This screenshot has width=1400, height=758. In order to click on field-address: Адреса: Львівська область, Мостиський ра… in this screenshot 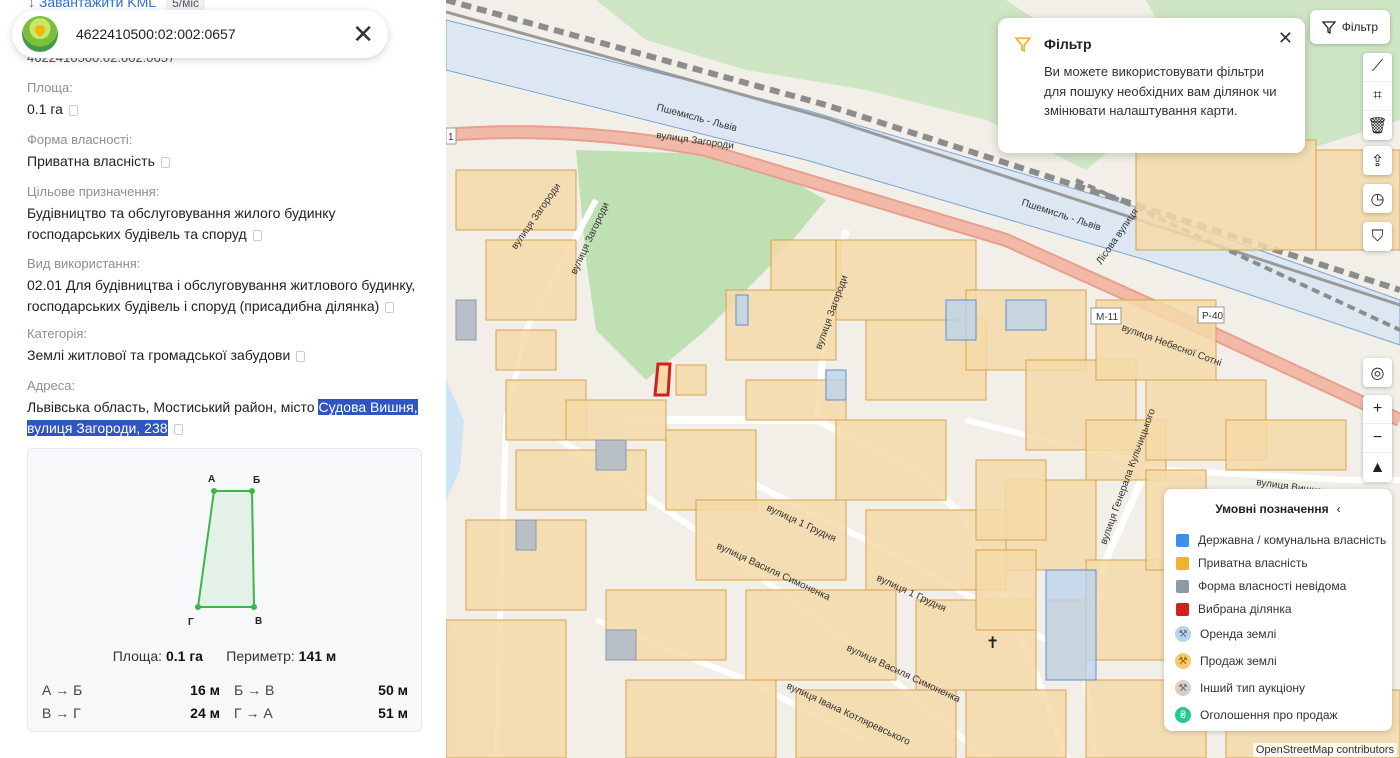, I will do `click(222, 407)`.